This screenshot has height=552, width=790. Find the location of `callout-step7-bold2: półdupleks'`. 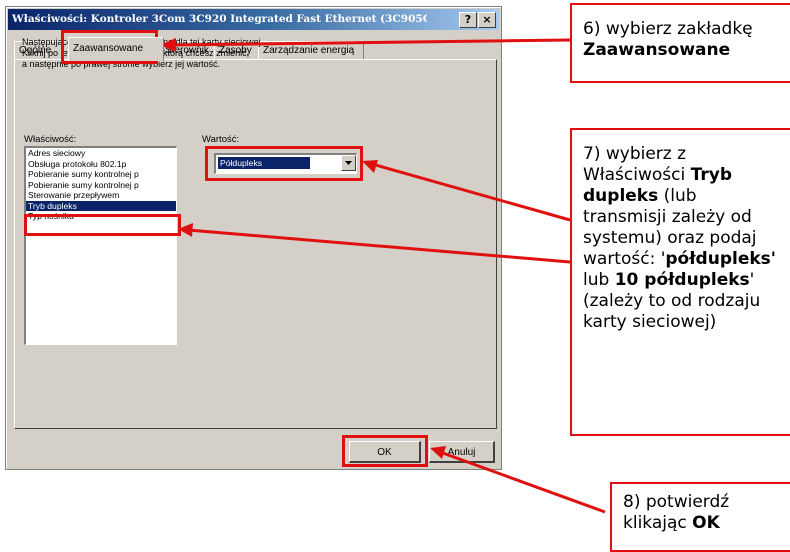

callout-step7-bold2: półdupleks' is located at coordinates (720, 259).